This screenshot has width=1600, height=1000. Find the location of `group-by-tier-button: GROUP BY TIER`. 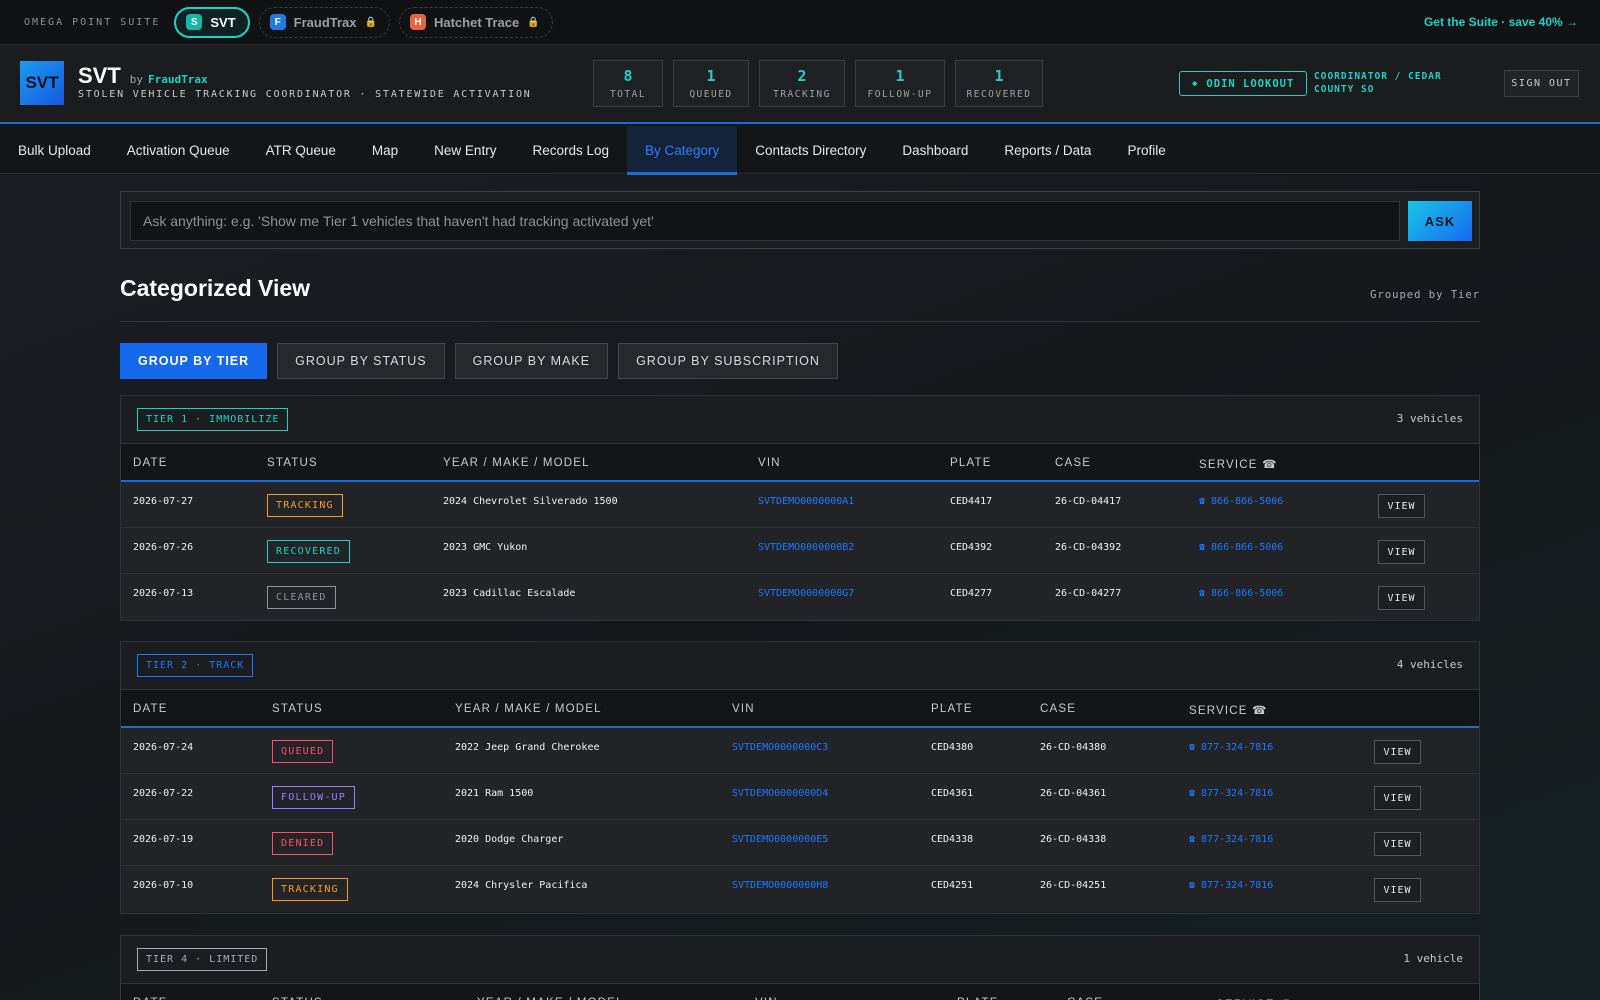

group-by-tier-button: GROUP BY TIER is located at coordinates (194, 361).